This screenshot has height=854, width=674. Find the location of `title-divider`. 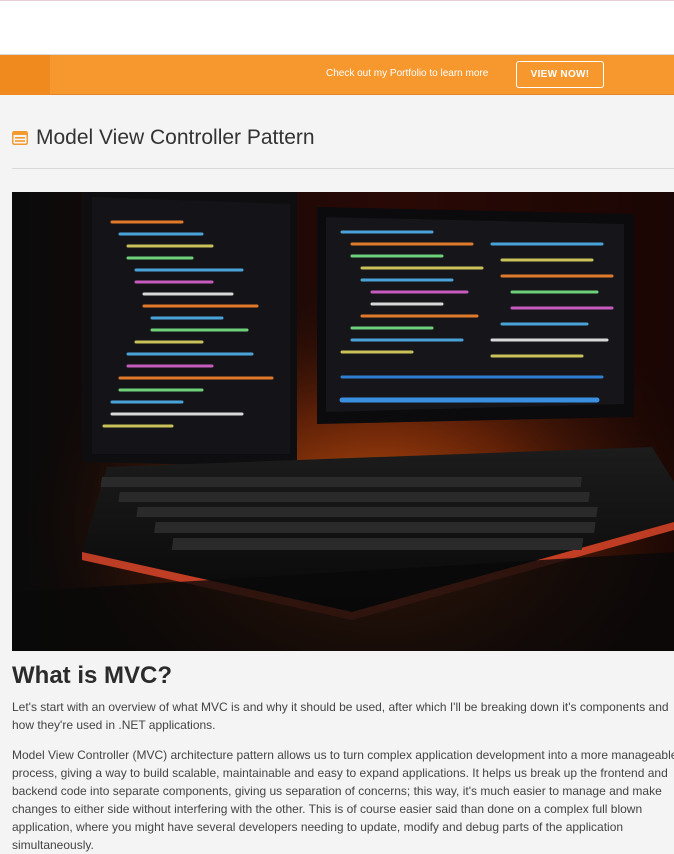

title-divider is located at coordinates (343, 168).